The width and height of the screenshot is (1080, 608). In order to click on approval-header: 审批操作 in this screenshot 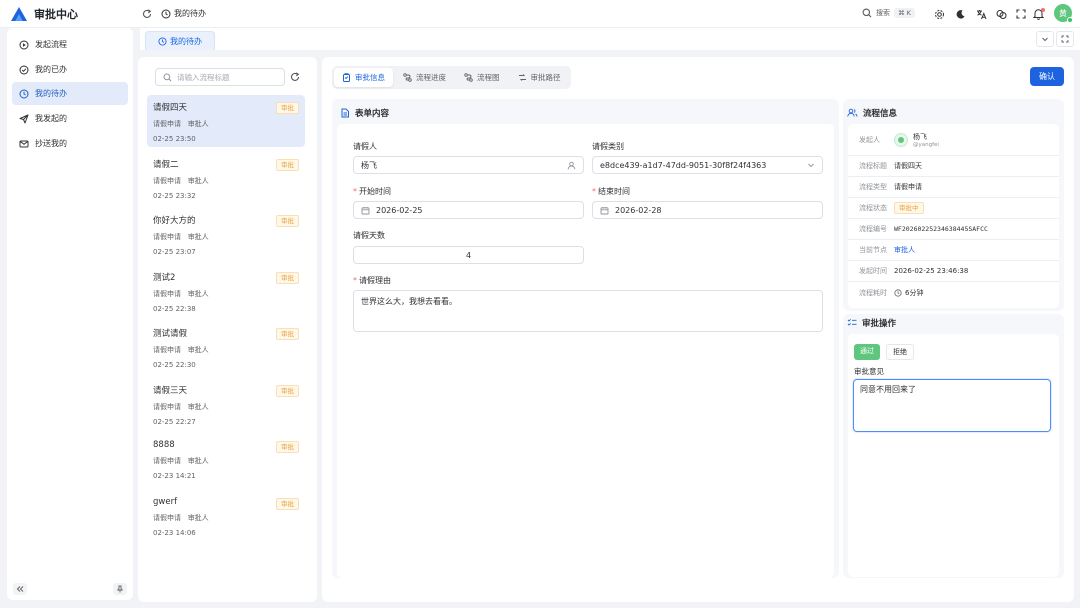, I will do `click(871, 323)`.